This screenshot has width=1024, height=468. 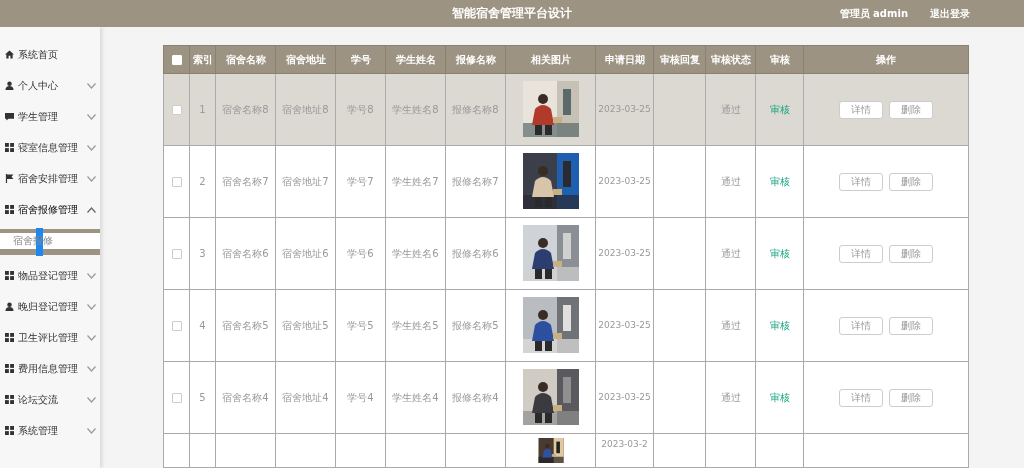 I want to click on date-text: 2023-03-2, so click(x=624, y=444).